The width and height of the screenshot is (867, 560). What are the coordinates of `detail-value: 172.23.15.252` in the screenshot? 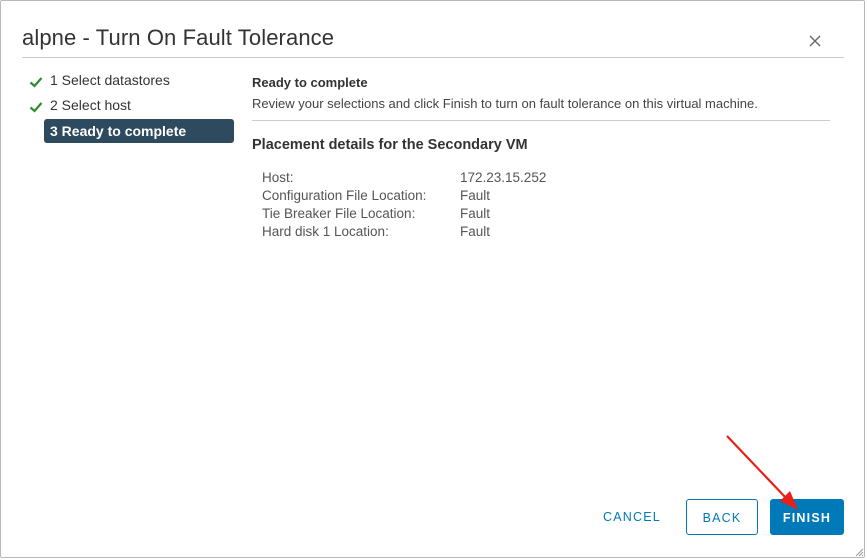 It's located at (503, 177).